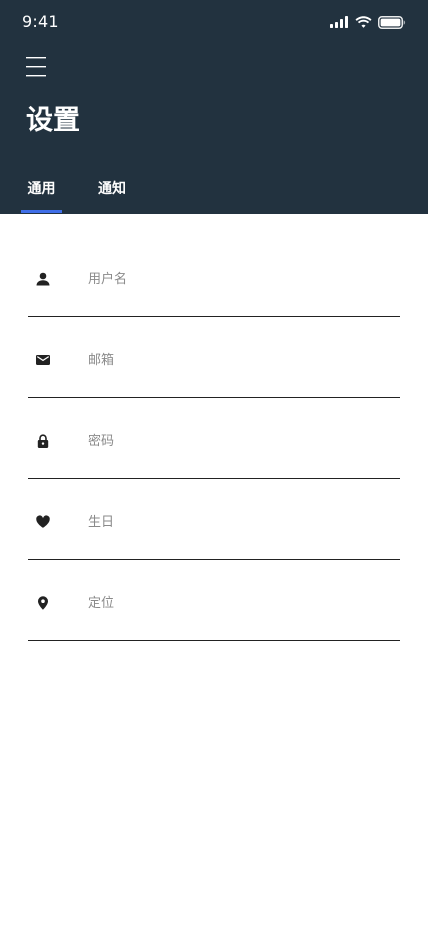  What do you see at coordinates (214, 191) in the screenshot?
I see `tab-bar: 通用 通知` at bounding box center [214, 191].